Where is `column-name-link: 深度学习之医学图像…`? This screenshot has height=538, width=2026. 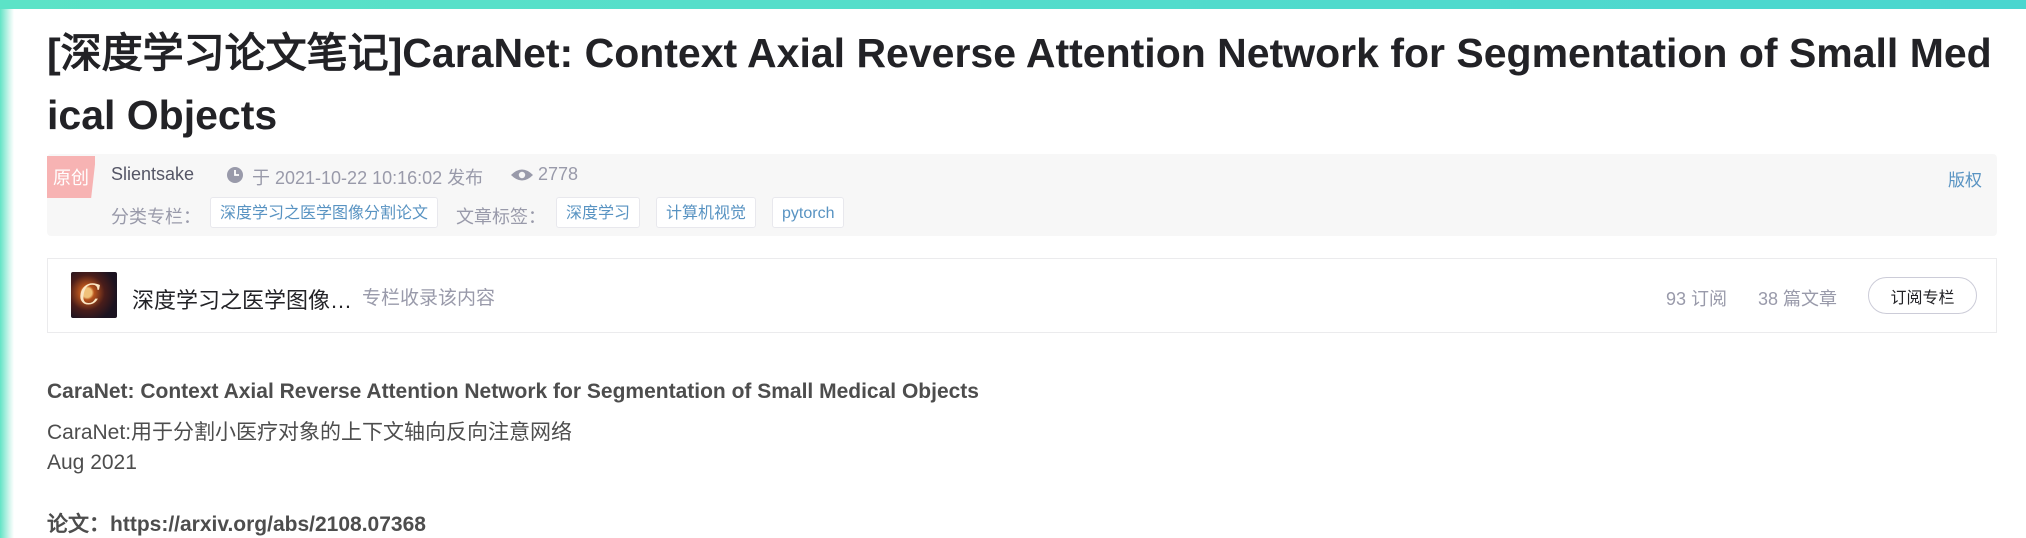
column-name-link: 深度学习之医学图像… is located at coordinates (242, 299).